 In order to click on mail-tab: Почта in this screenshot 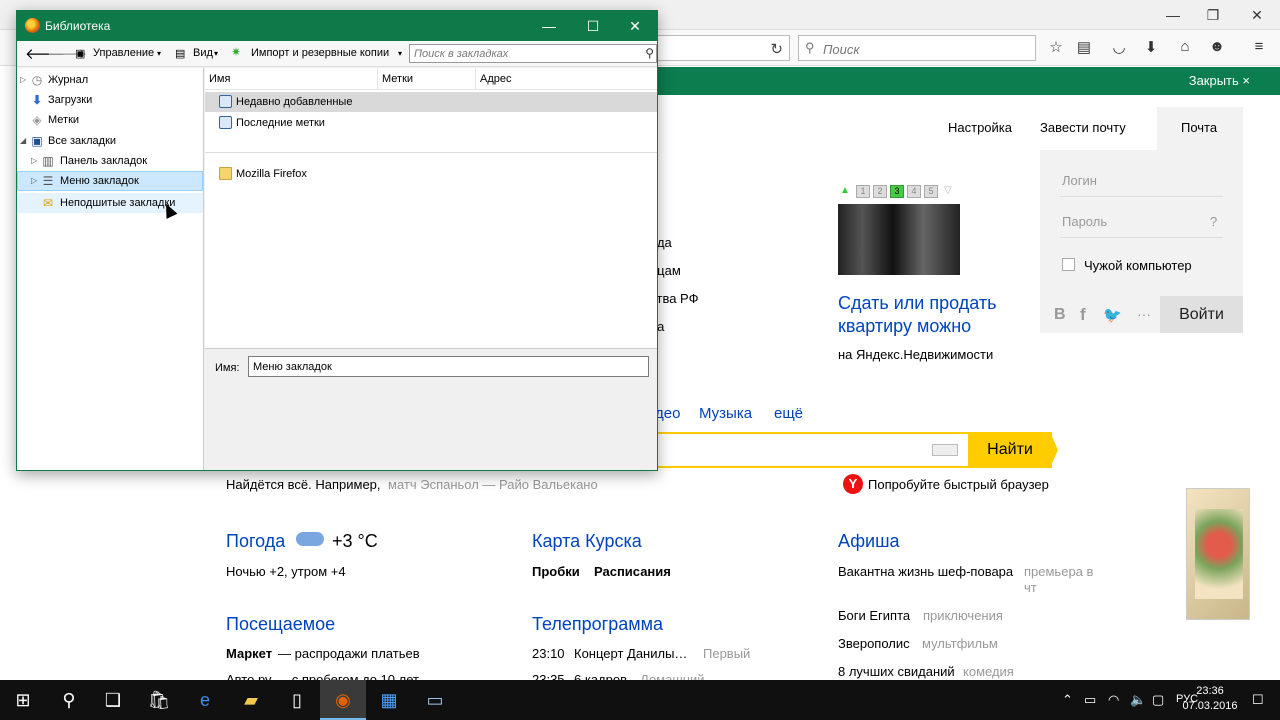, I will do `click(1200, 128)`.